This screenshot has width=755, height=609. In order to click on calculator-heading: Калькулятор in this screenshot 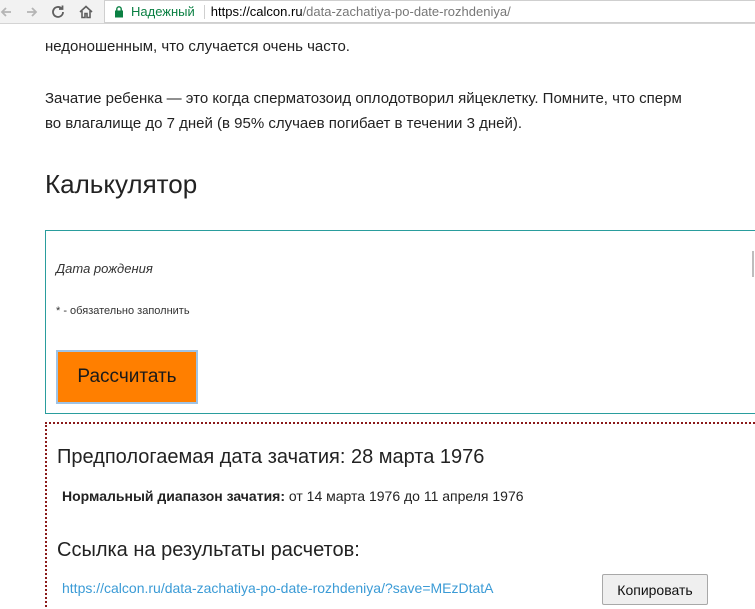, I will do `click(121, 184)`.